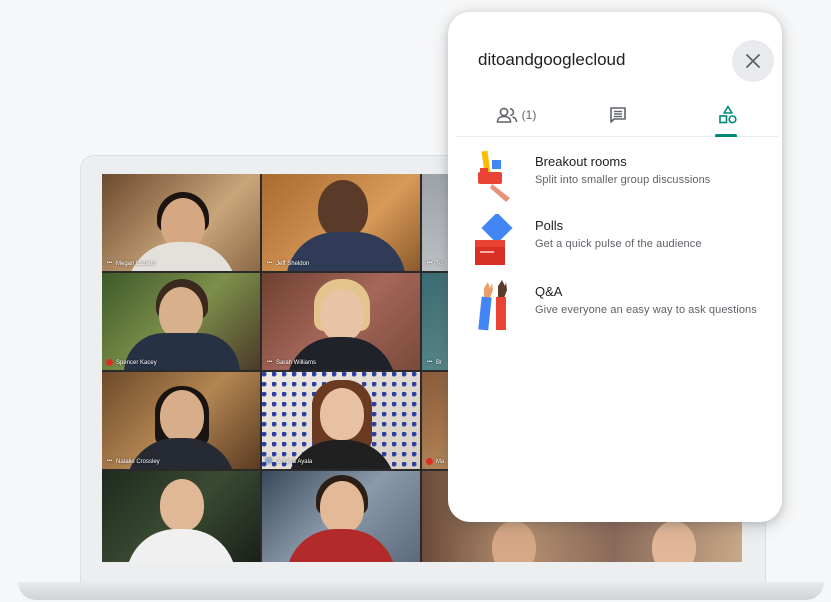 The image size is (831, 602). What do you see at coordinates (181, 222) in the screenshot?
I see `video-tile: ••• Megan Lozano` at bounding box center [181, 222].